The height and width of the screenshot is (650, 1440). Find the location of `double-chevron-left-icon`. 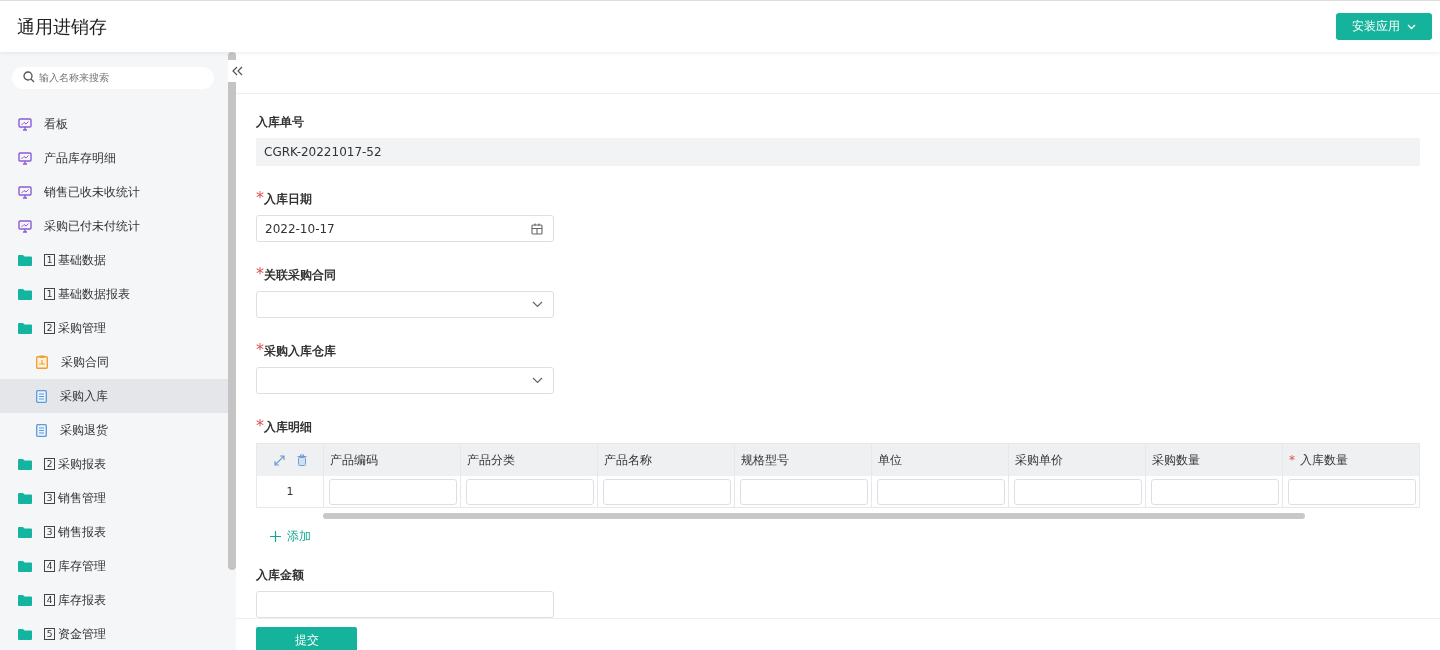

double-chevron-left-icon is located at coordinates (237, 71).